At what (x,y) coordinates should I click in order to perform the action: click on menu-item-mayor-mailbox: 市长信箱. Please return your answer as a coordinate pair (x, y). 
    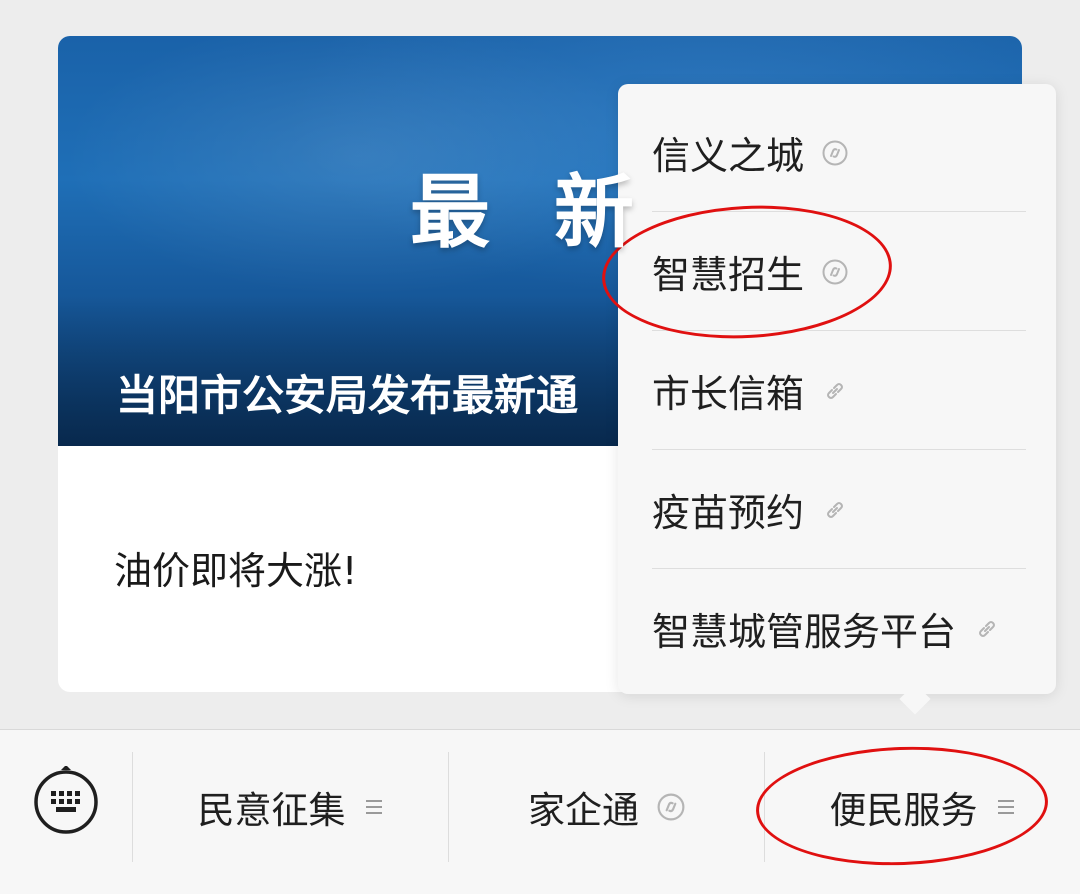
    Looking at the image, I should click on (839, 390).